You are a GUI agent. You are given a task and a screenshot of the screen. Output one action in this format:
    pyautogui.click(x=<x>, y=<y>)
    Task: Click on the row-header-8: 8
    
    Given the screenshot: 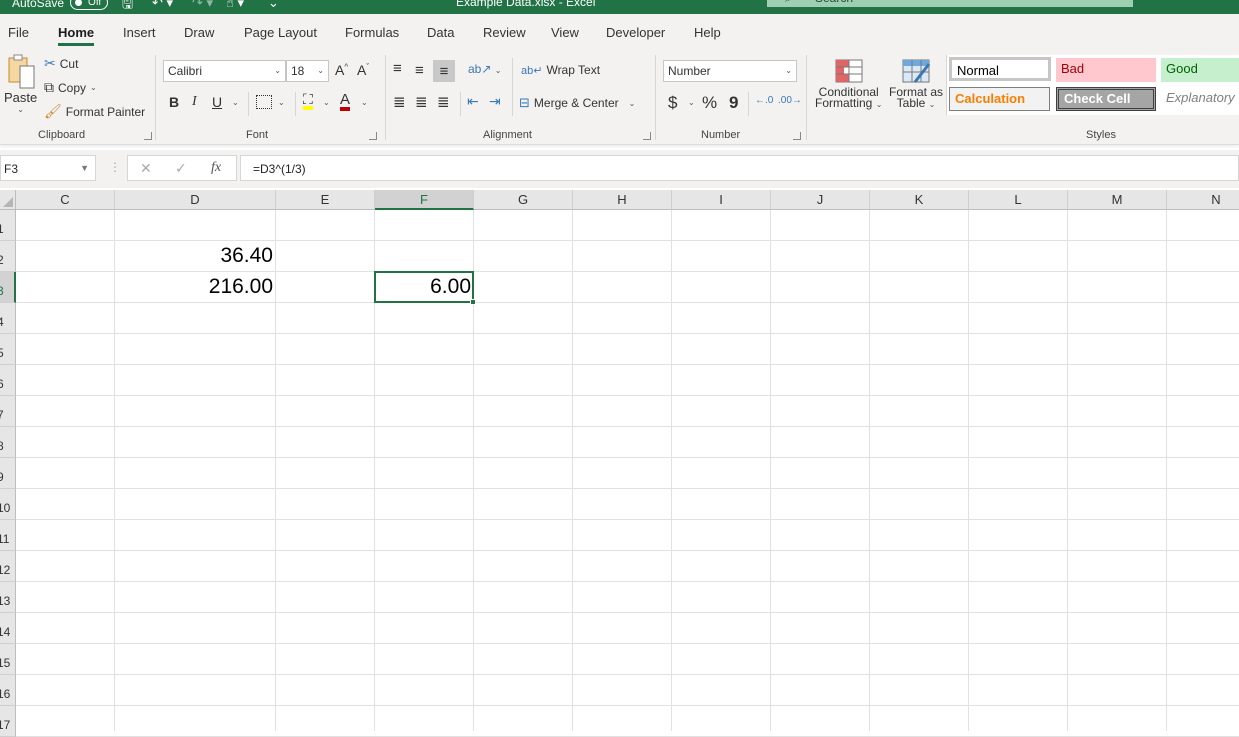 What is the action you would take?
    pyautogui.click(x=8, y=442)
    